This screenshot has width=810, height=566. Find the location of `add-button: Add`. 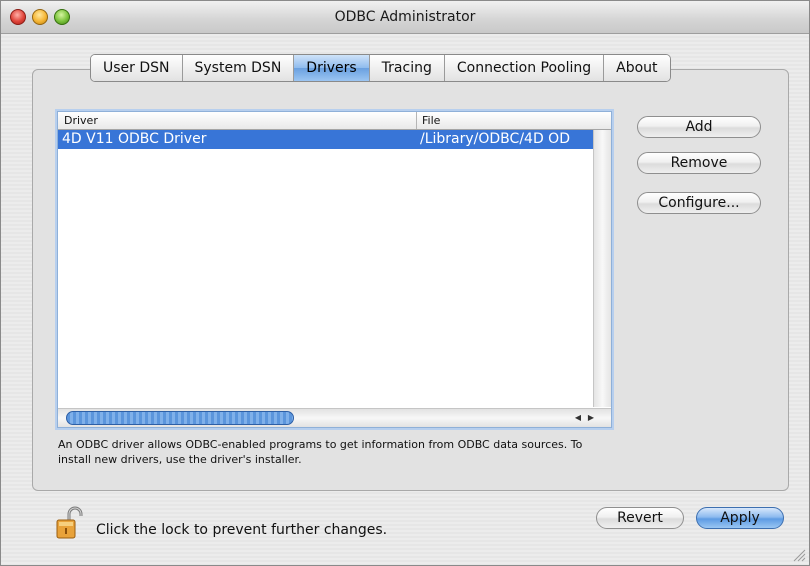

add-button: Add is located at coordinates (699, 127).